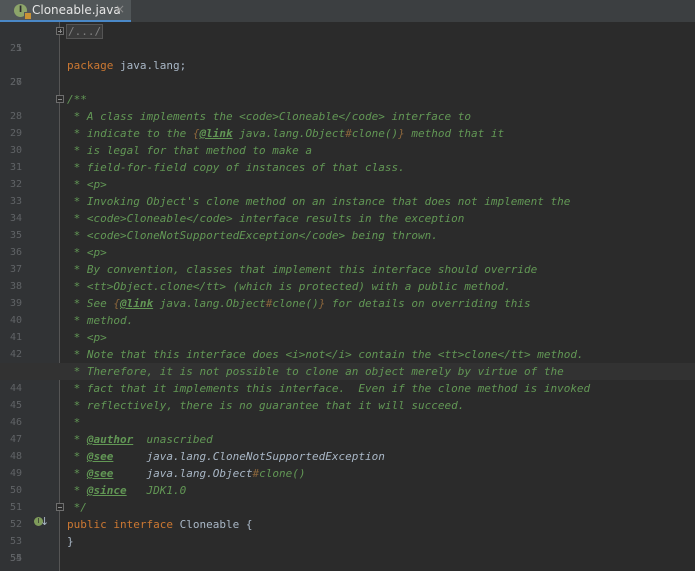  Describe the element at coordinates (15, 82) in the screenshot. I see `code-line: 27` at that location.